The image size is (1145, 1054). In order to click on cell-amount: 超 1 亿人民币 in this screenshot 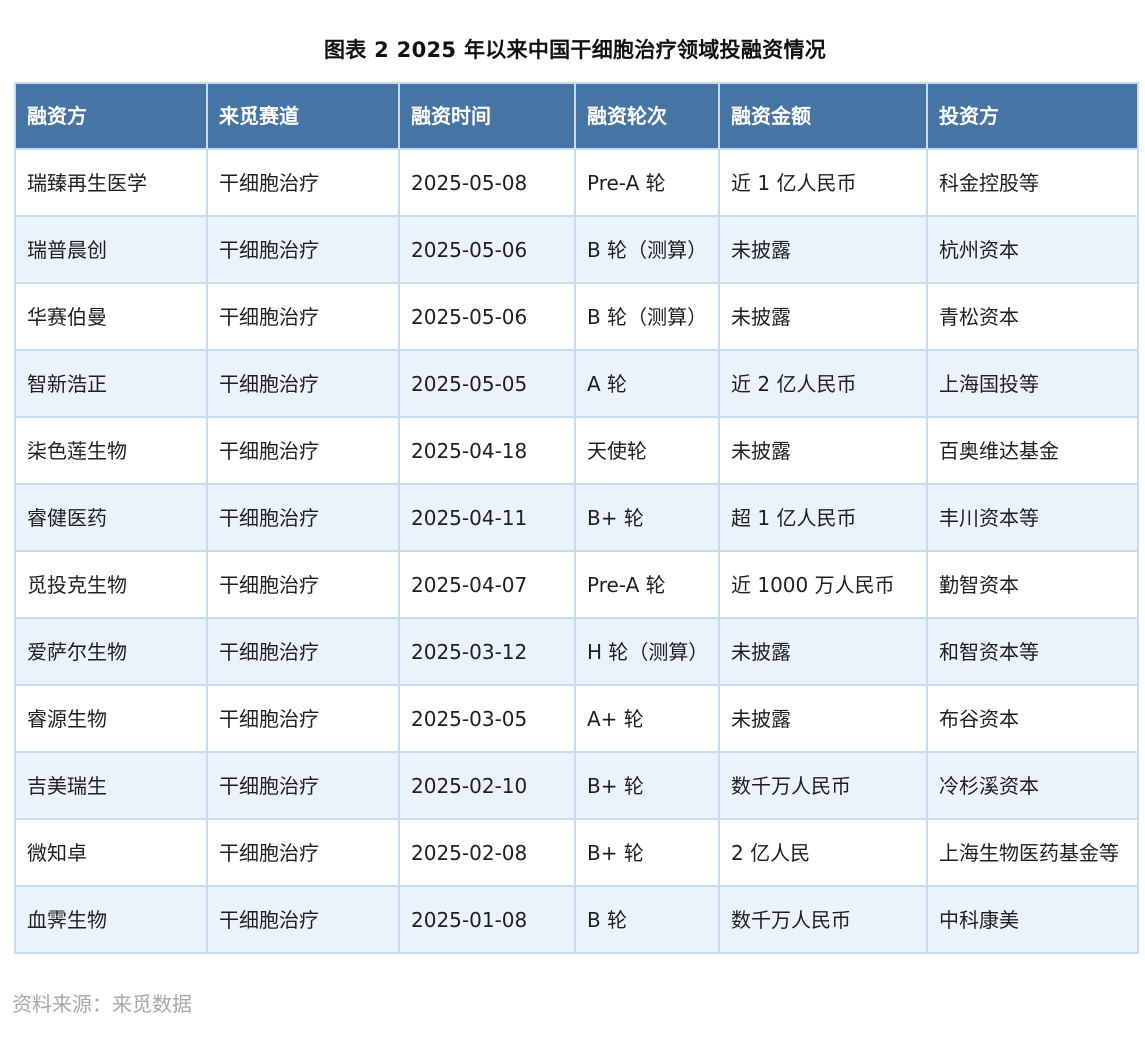, I will do `click(823, 517)`.